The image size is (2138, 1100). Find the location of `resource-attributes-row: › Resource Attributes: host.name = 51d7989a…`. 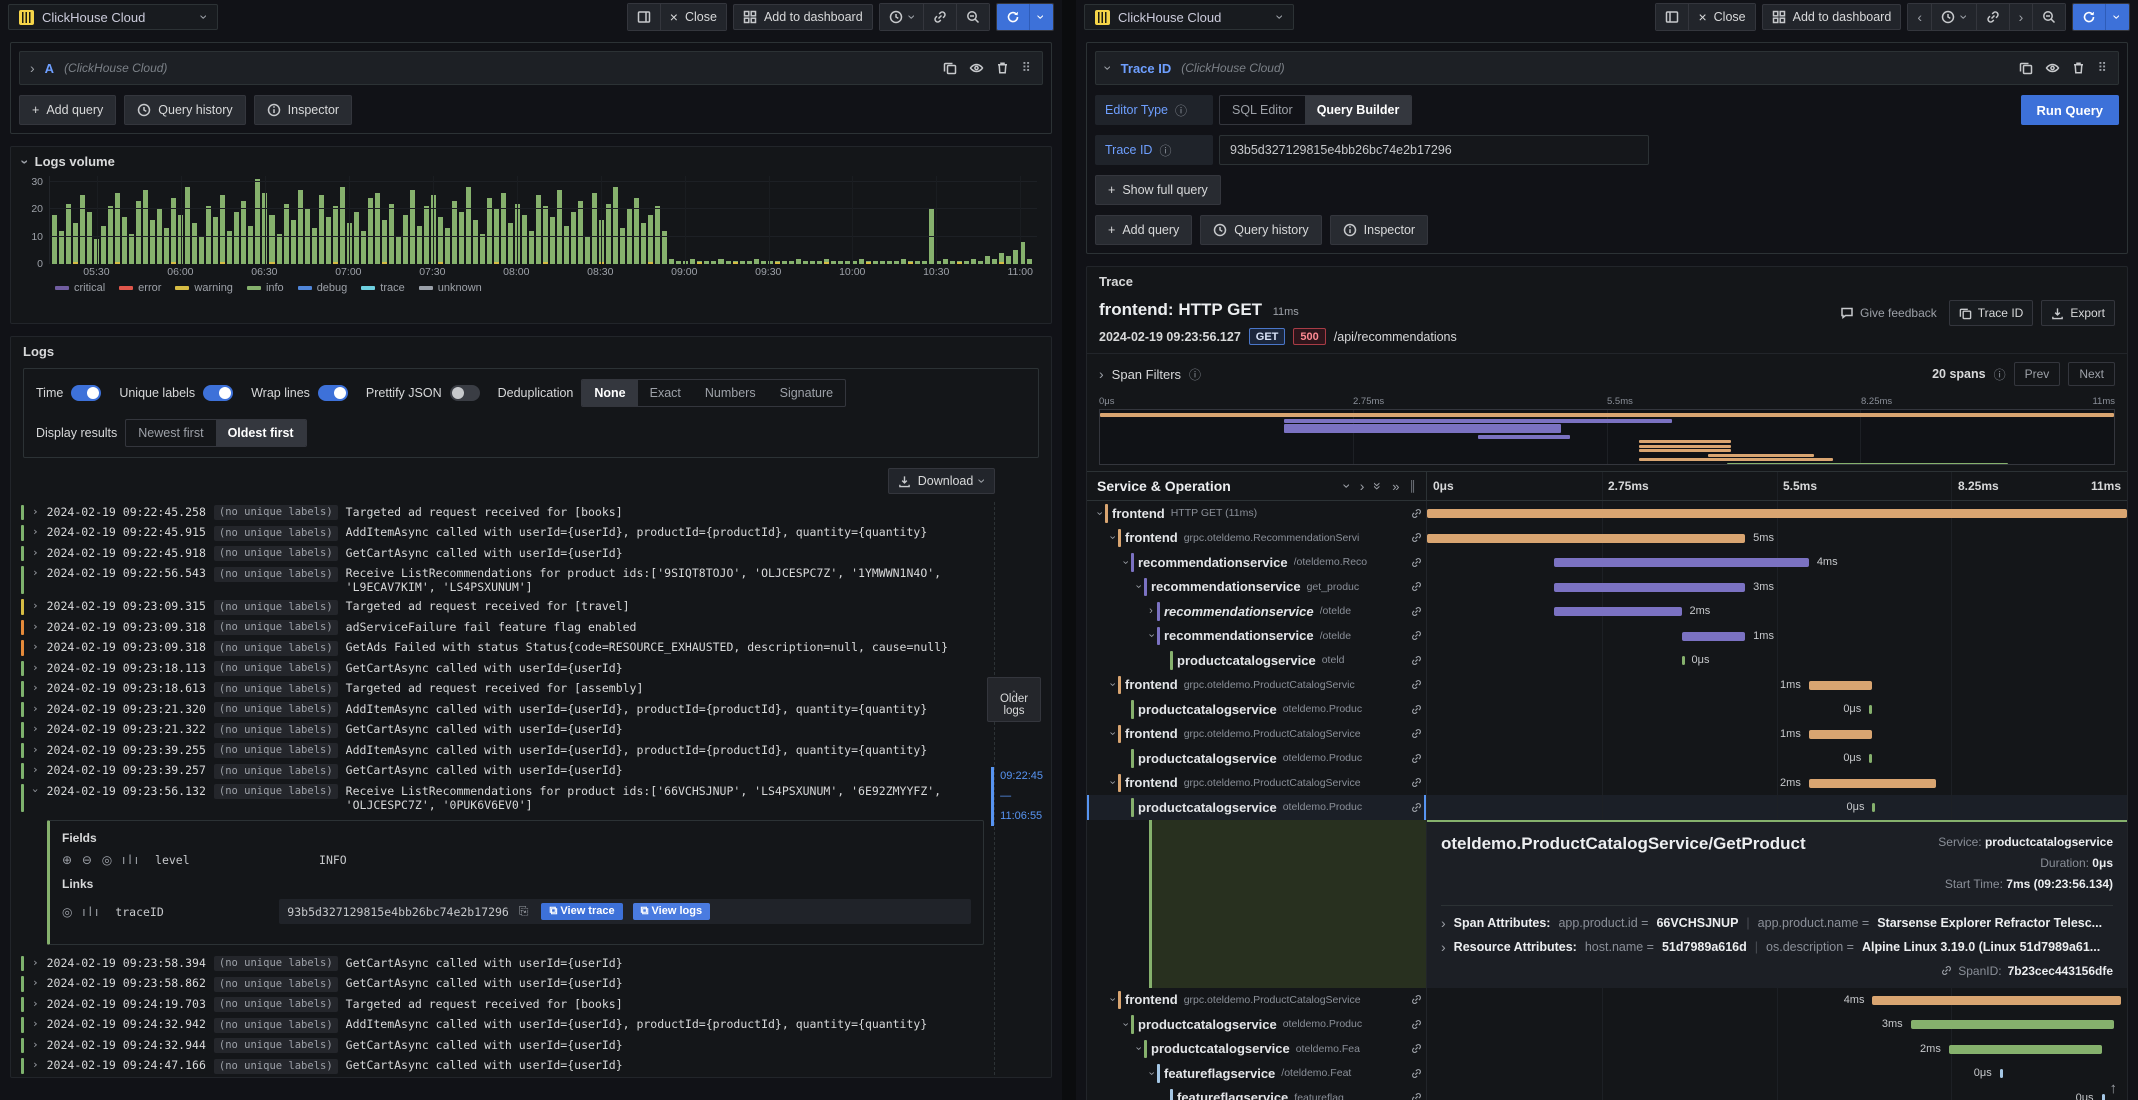

resource-attributes-row: › Resource Attributes: host.name = 51d7989a… is located at coordinates (1777, 947).